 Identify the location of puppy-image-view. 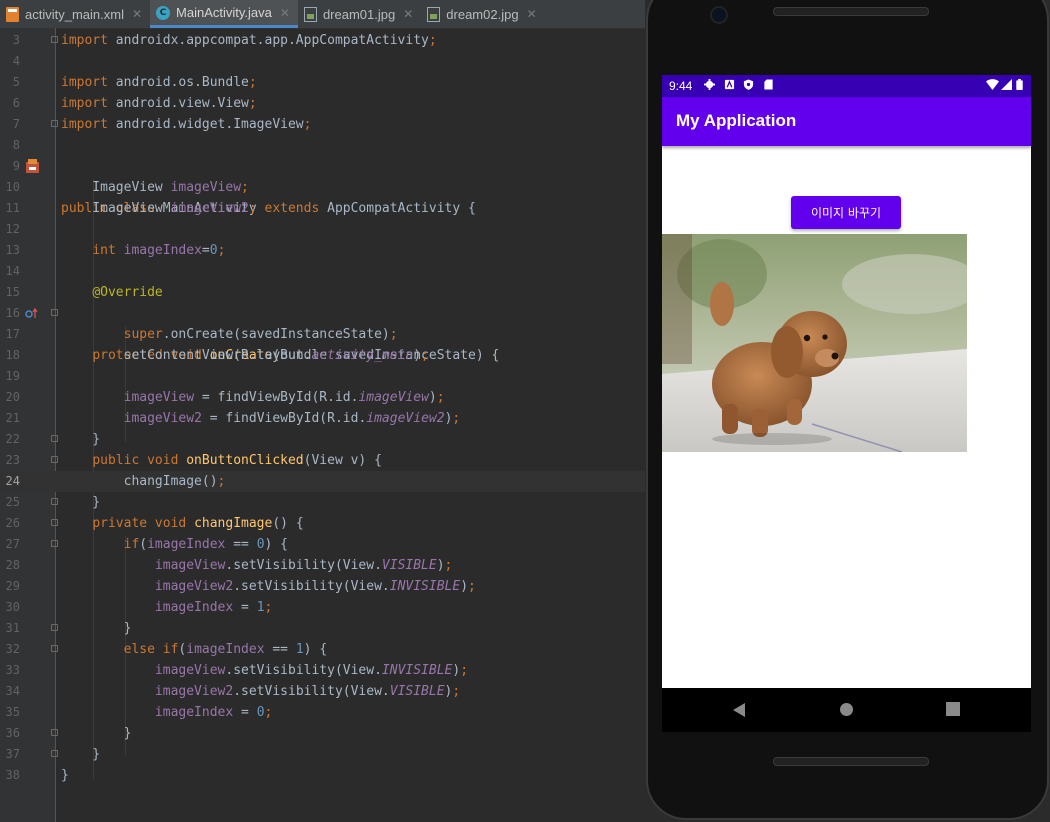
(814, 343).